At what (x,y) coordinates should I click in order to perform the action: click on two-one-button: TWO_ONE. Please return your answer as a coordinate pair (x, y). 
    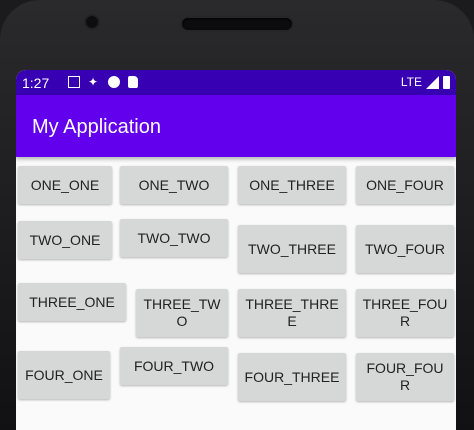
    Looking at the image, I should click on (65, 240).